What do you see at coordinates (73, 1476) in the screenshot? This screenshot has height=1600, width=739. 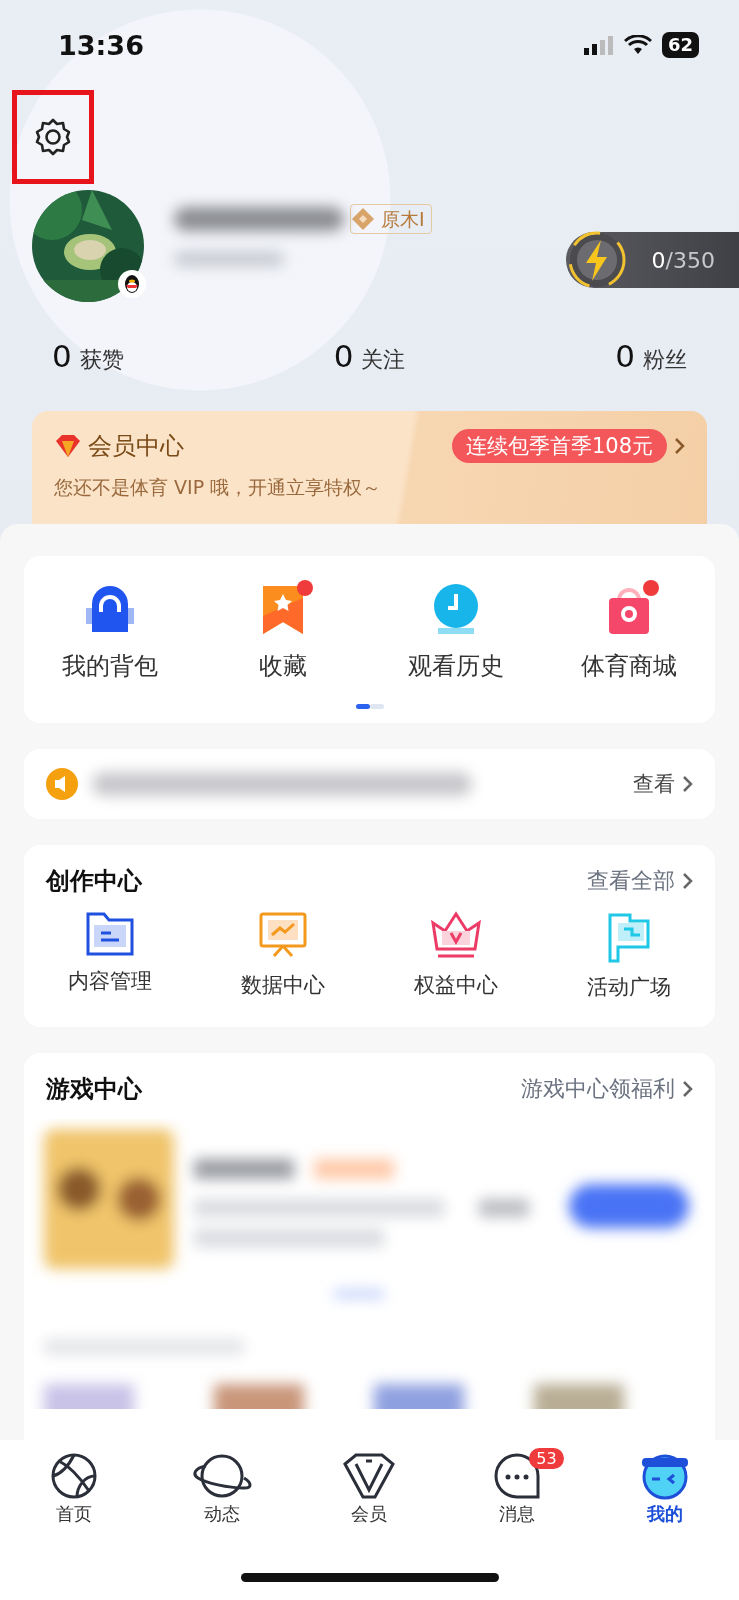 I see `basketball-icon` at bounding box center [73, 1476].